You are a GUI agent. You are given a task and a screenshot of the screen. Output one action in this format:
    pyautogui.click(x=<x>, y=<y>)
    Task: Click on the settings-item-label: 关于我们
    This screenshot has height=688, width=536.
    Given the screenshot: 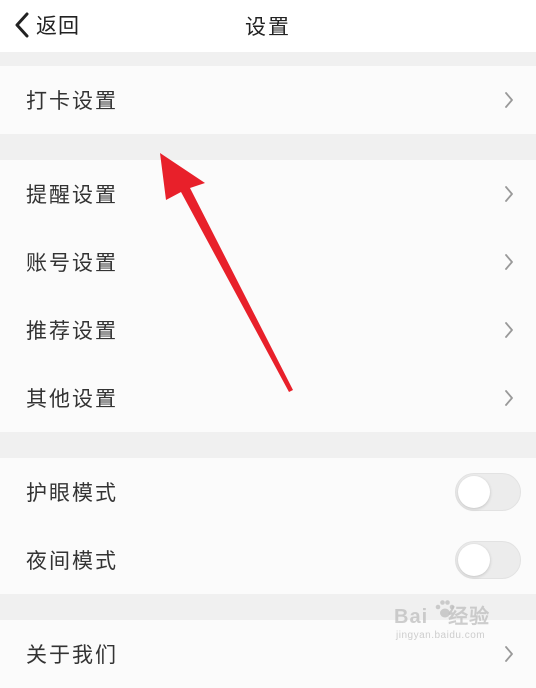 What is the action you would take?
    pyautogui.click(x=72, y=655)
    